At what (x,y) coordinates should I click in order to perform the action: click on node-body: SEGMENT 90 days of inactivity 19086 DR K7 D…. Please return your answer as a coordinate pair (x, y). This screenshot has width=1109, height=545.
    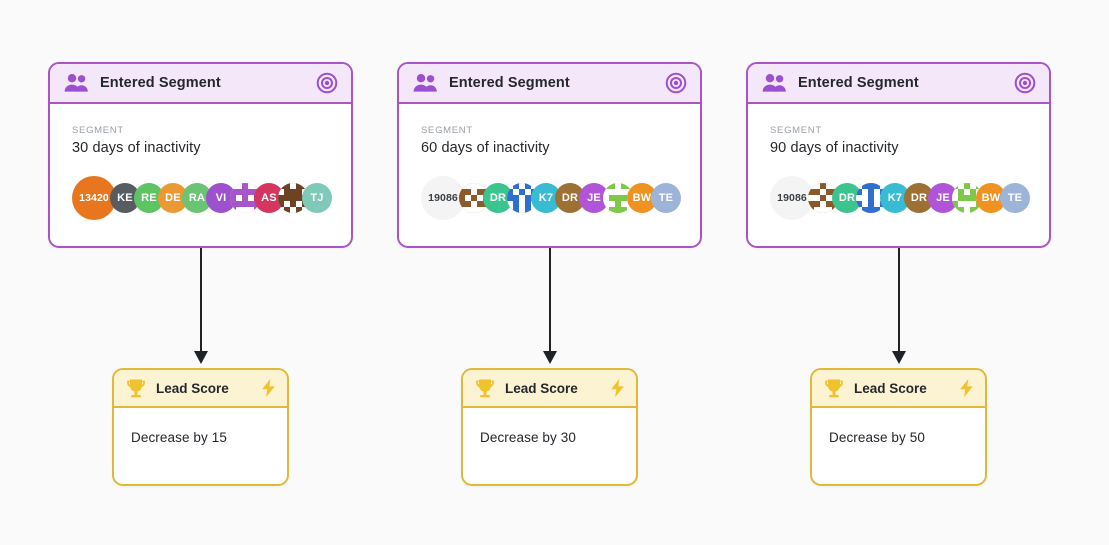
    Looking at the image, I should click on (898, 162).